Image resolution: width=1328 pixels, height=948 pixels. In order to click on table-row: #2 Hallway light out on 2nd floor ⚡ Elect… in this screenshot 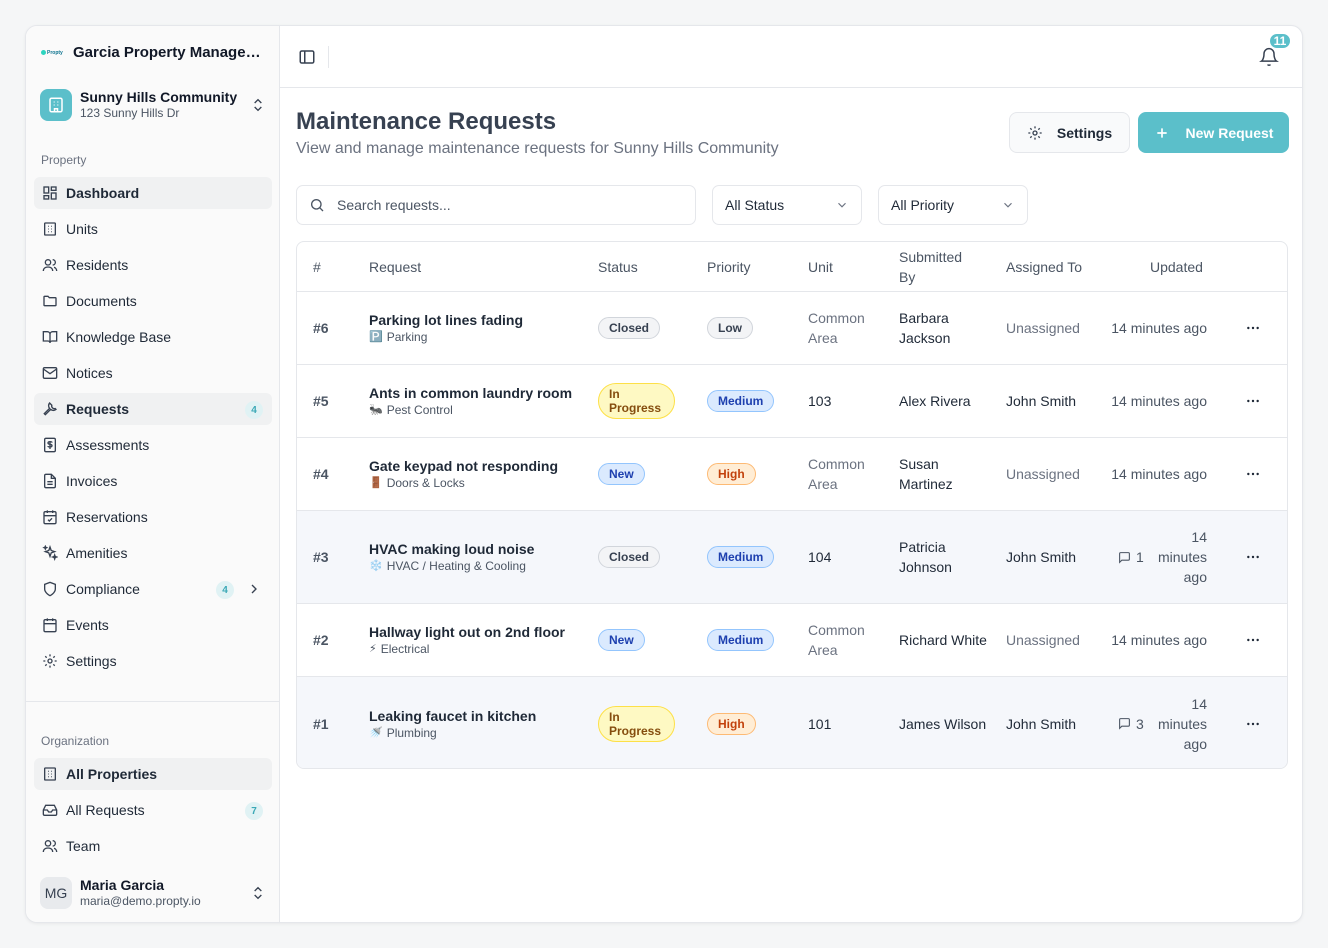, I will do `click(792, 640)`.